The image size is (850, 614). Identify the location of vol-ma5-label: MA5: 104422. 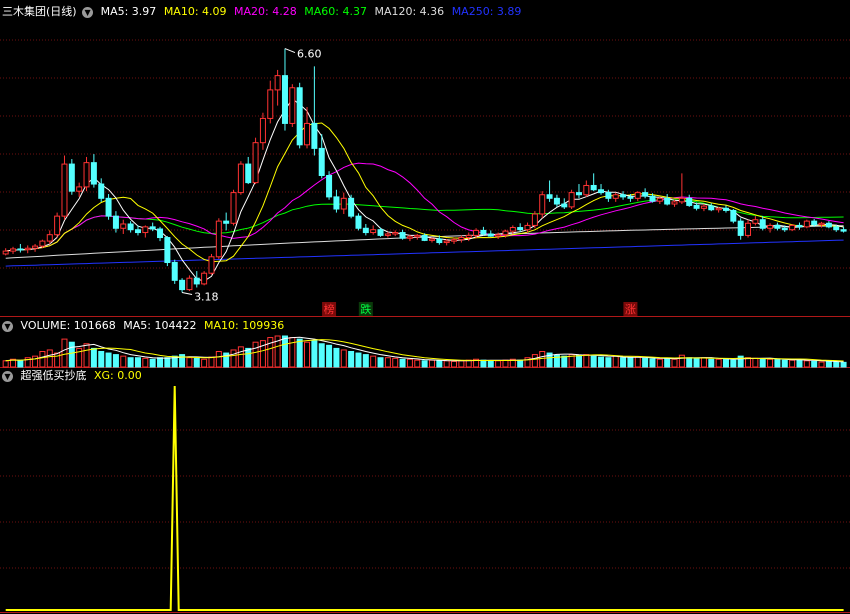
(160, 325).